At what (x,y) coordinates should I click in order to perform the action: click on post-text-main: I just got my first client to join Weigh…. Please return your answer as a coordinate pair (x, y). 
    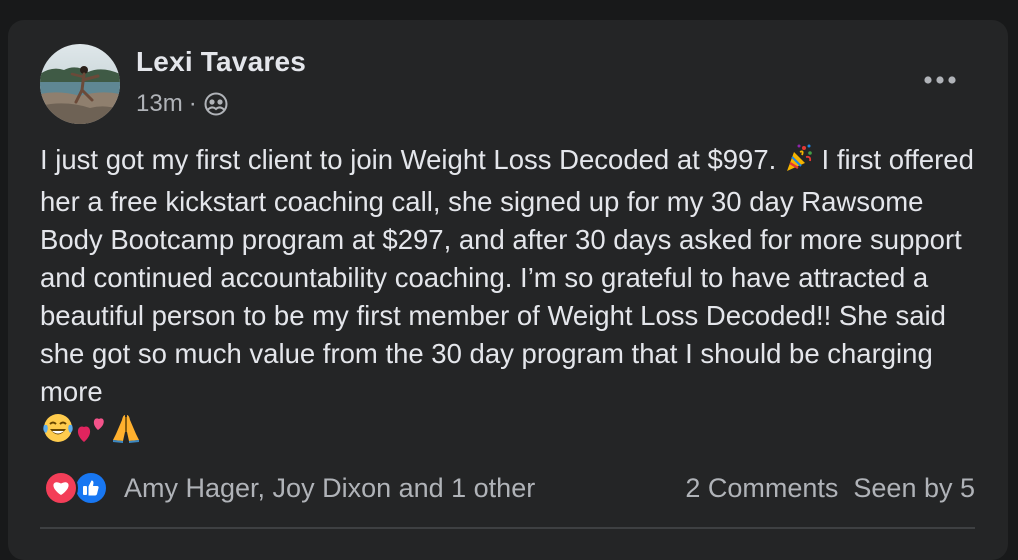
    Looking at the image, I should click on (408, 159).